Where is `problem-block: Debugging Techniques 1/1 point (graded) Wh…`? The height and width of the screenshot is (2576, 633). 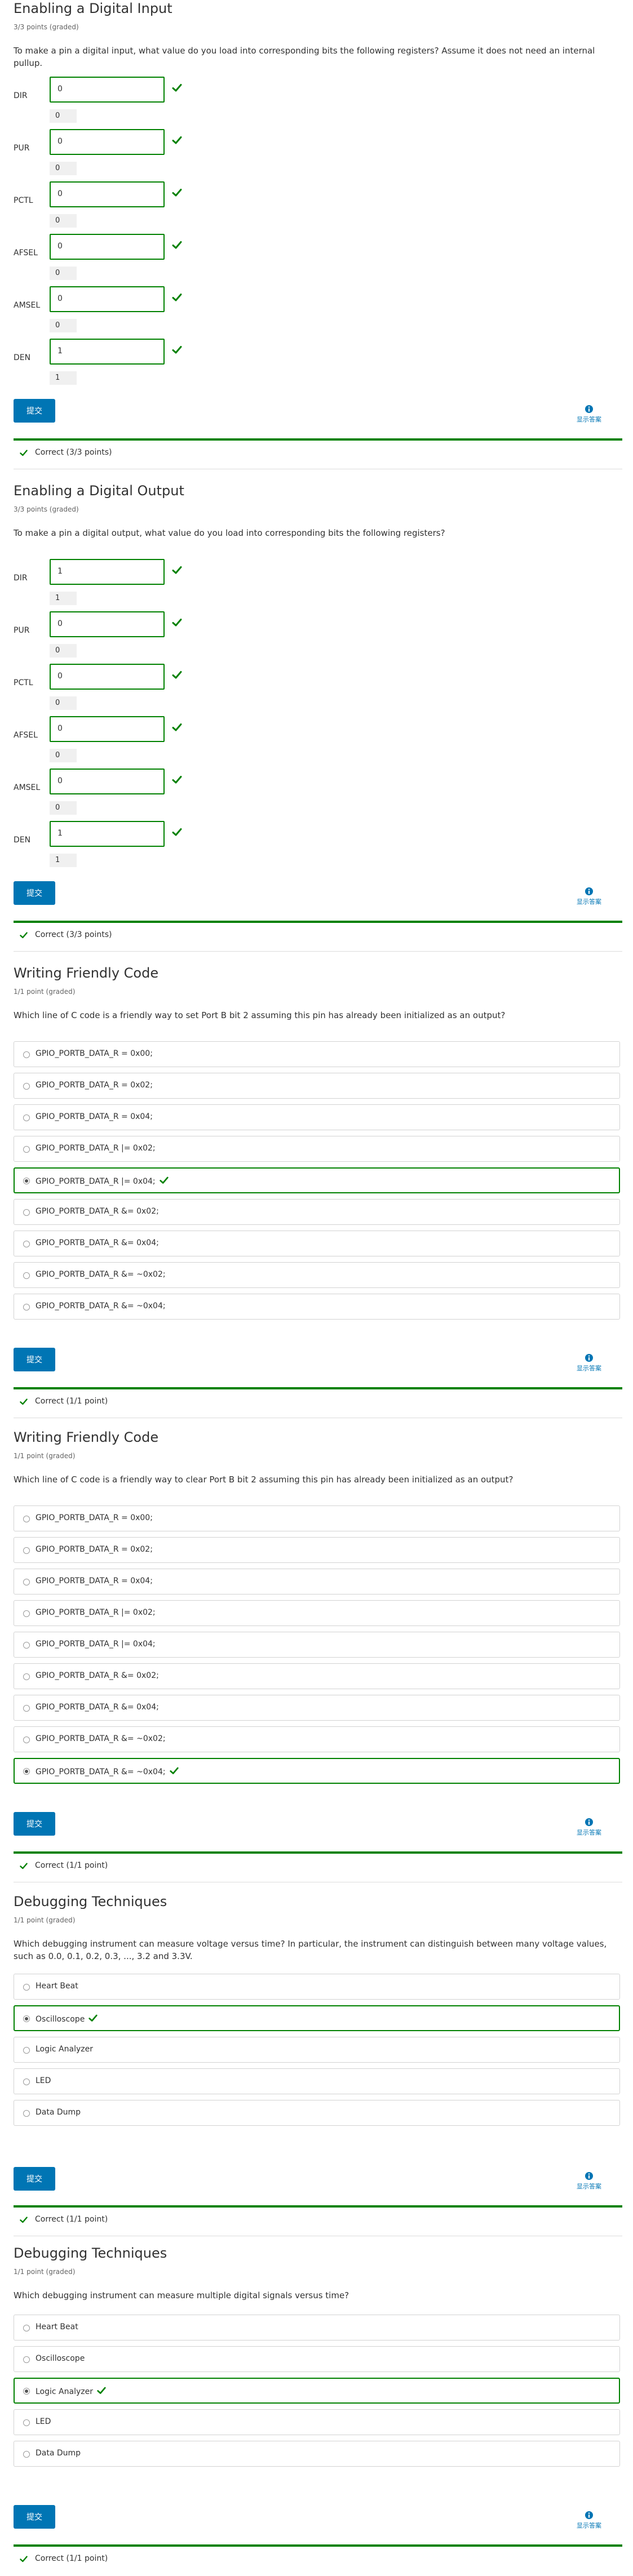
problem-block: Debugging Techniques 1/1 point (graded) Wh… is located at coordinates (316, 2067).